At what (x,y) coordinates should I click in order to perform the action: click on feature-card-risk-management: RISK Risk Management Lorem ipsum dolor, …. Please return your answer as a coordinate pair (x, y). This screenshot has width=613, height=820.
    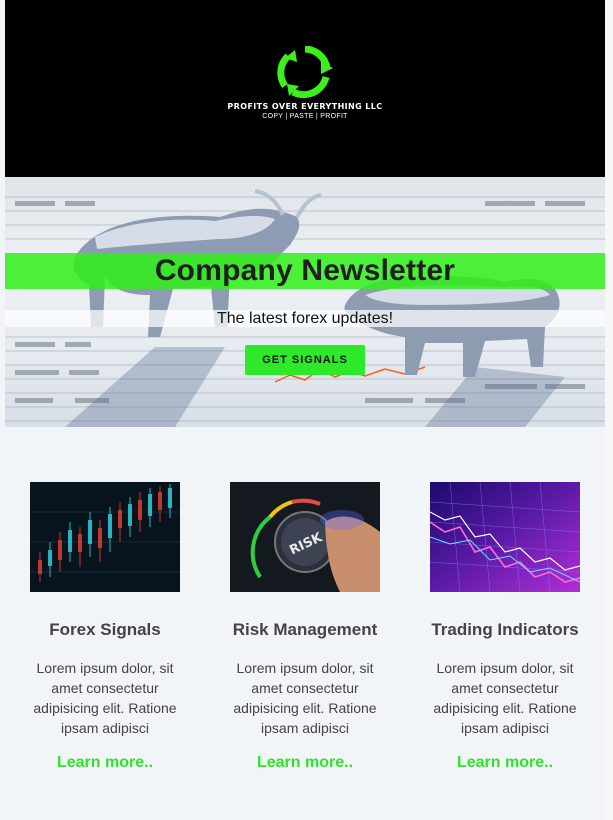
    Looking at the image, I should click on (305, 627).